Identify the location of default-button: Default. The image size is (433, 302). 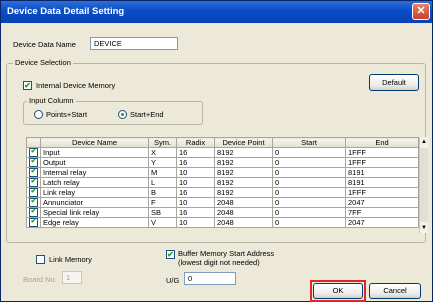
(394, 82).